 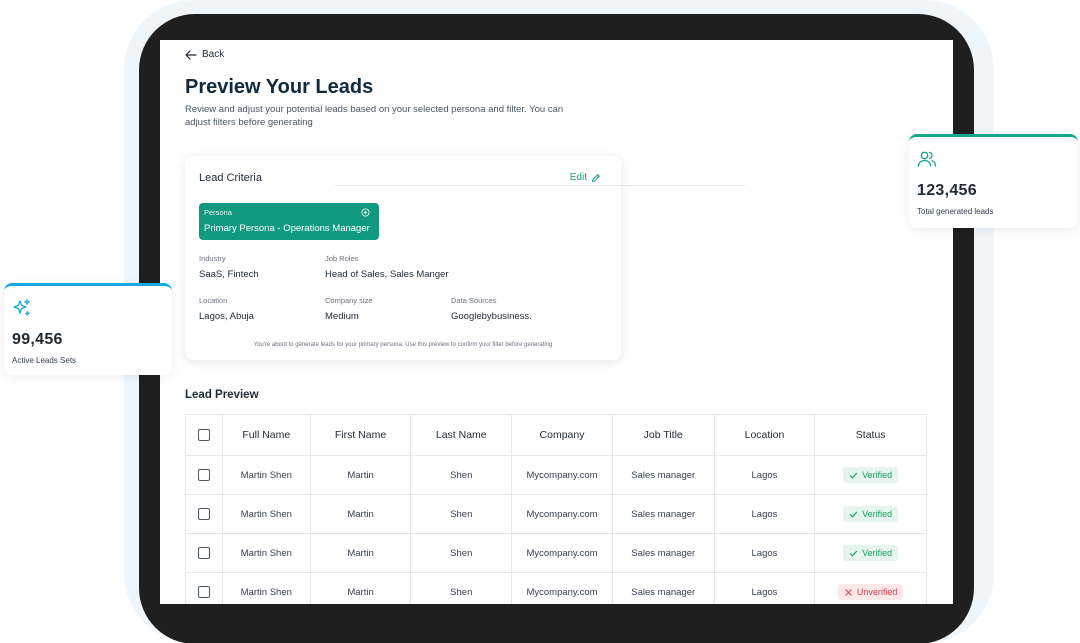 What do you see at coordinates (955, 211) in the screenshot?
I see `total-leads-label: Total generated leads` at bounding box center [955, 211].